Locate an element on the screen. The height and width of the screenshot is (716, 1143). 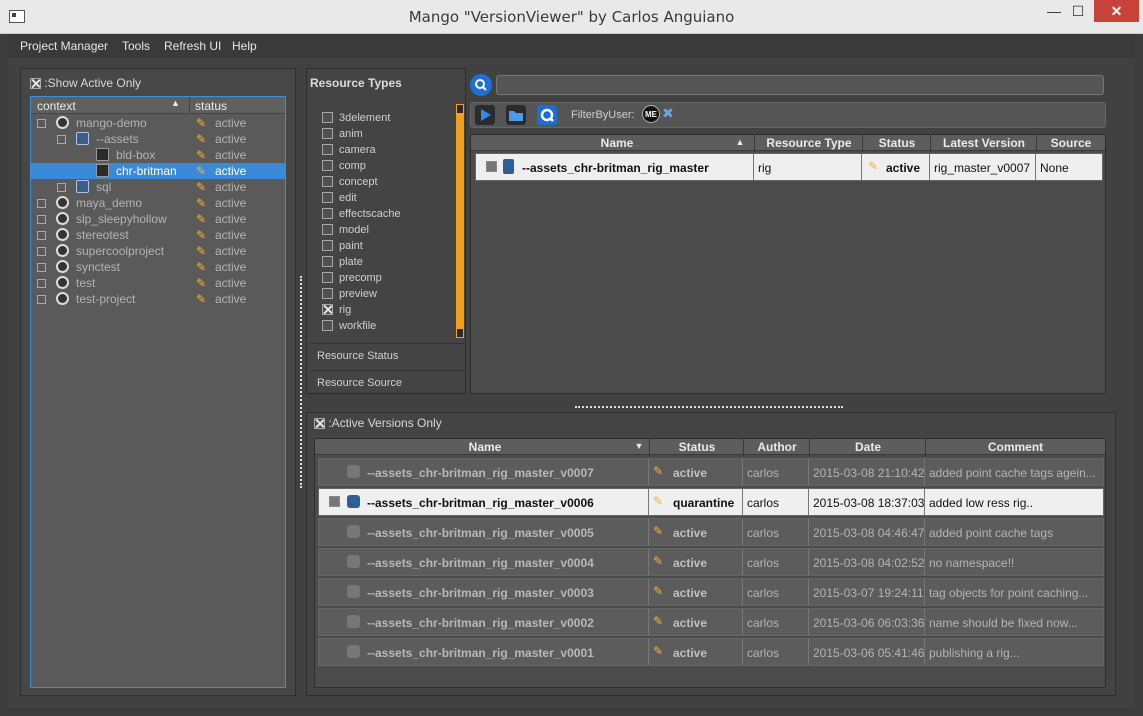
folder-icon is located at coordinates (516, 115).